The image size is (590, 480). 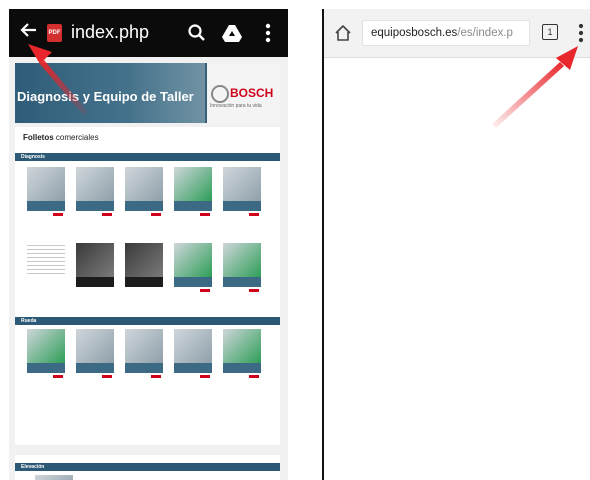 I want to click on annotation-arrow-right, so click(x=535, y=87).